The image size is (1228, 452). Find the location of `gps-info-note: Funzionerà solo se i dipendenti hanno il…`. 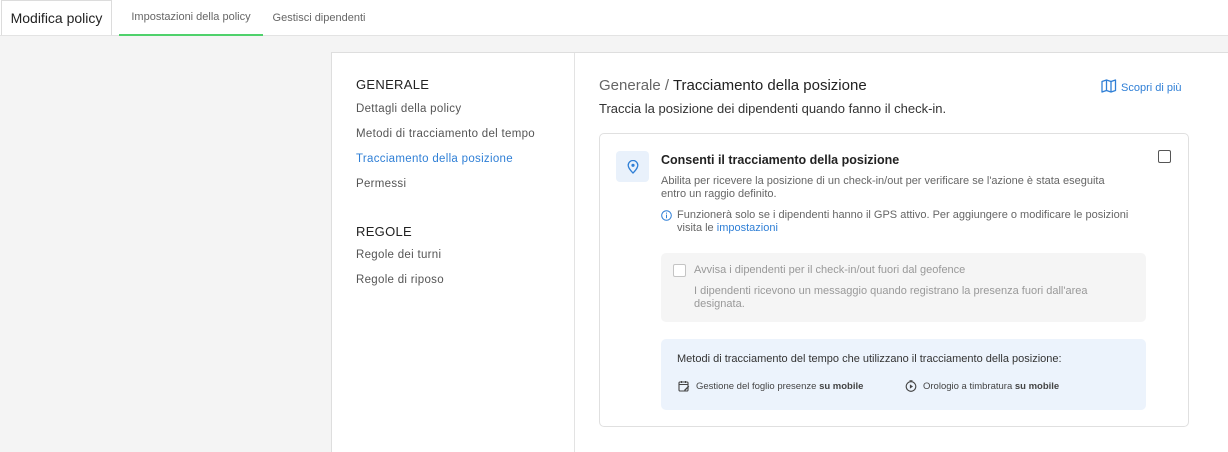

gps-info-note: Funzionerà solo se i dipendenti hanno il… is located at coordinates (896, 222).